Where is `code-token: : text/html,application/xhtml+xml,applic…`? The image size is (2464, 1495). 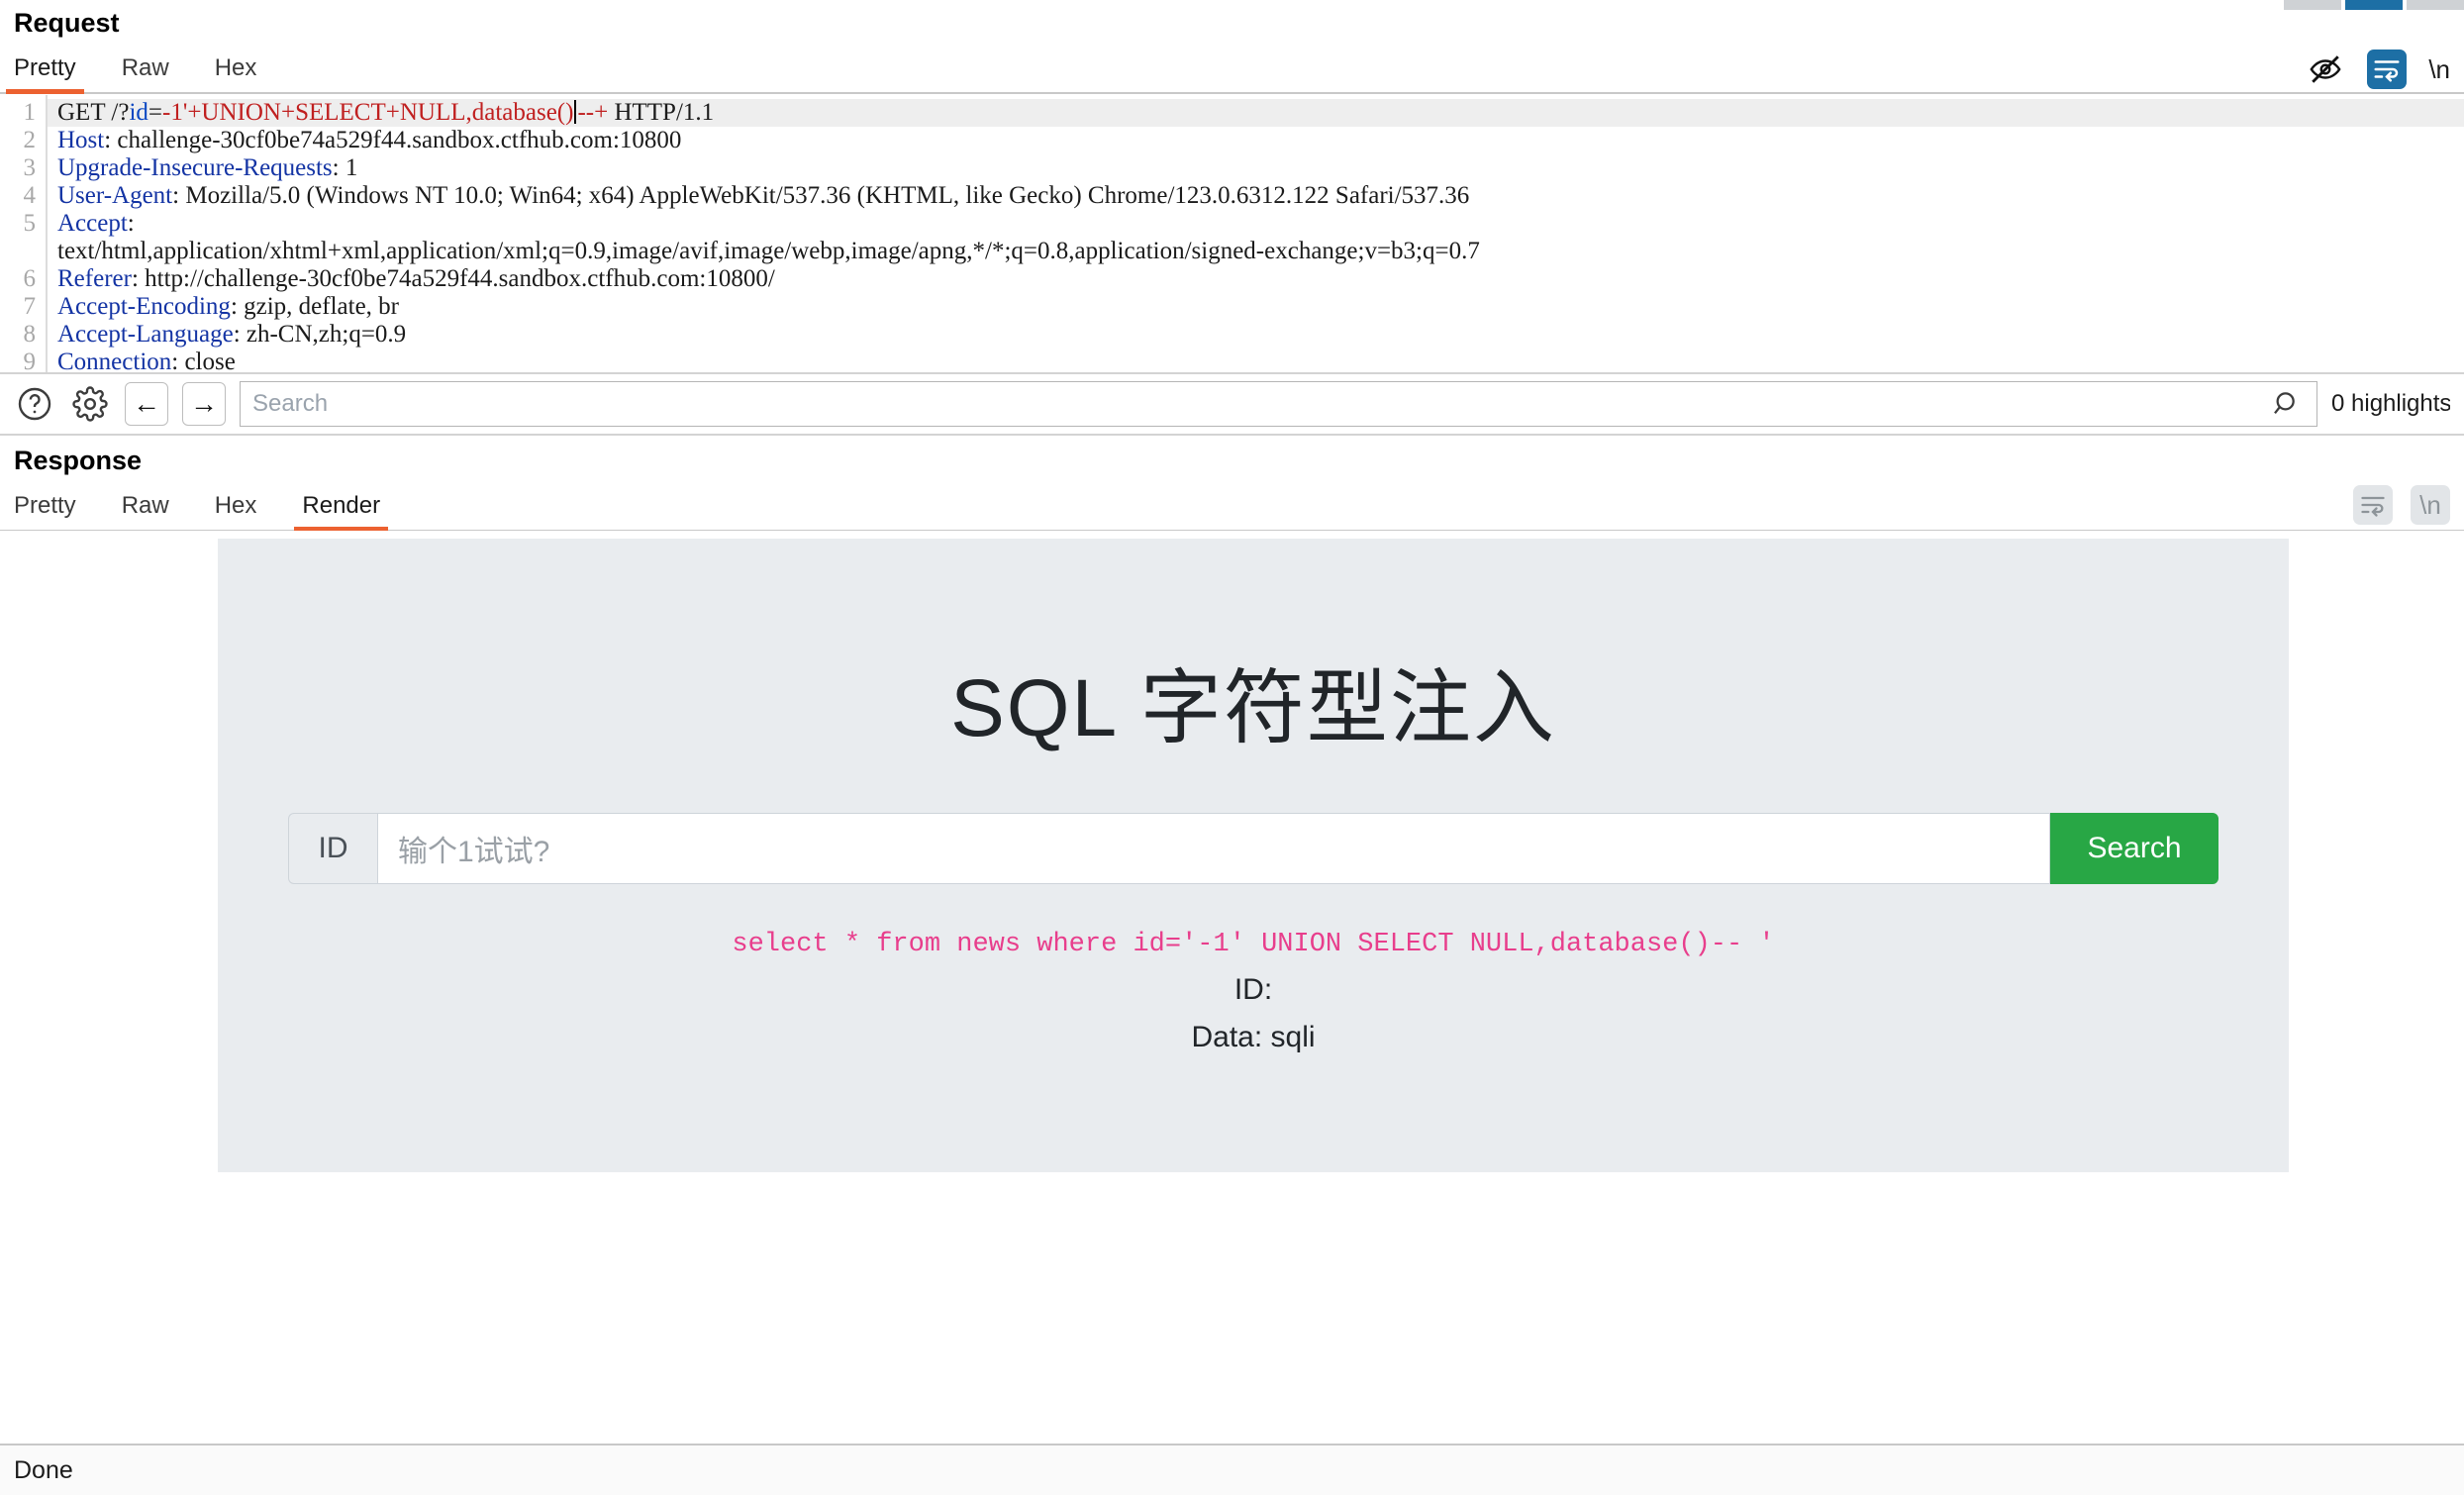
code-token: : text/html,application/xhtml+xml,applic… is located at coordinates (769, 237).